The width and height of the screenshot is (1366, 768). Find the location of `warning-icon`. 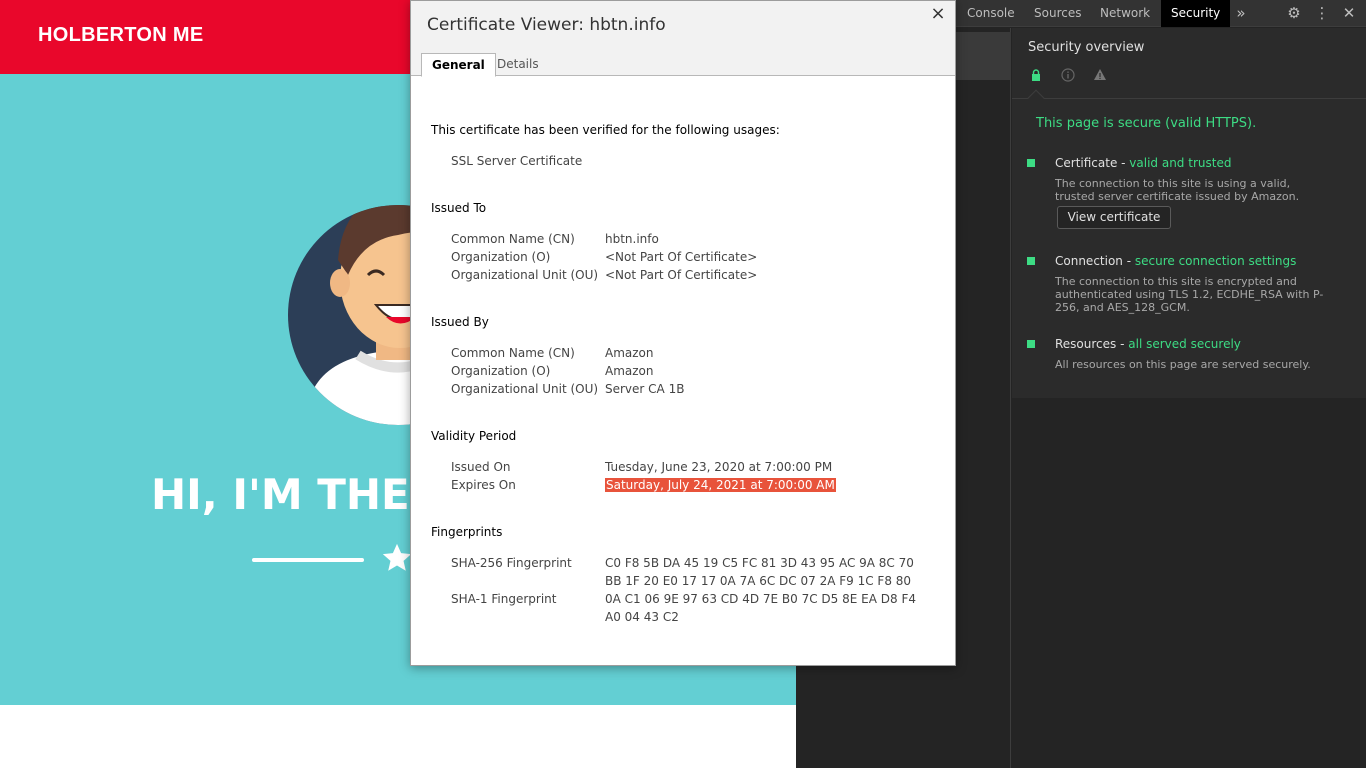

warning-icon is located at coordinates (1100, 74).